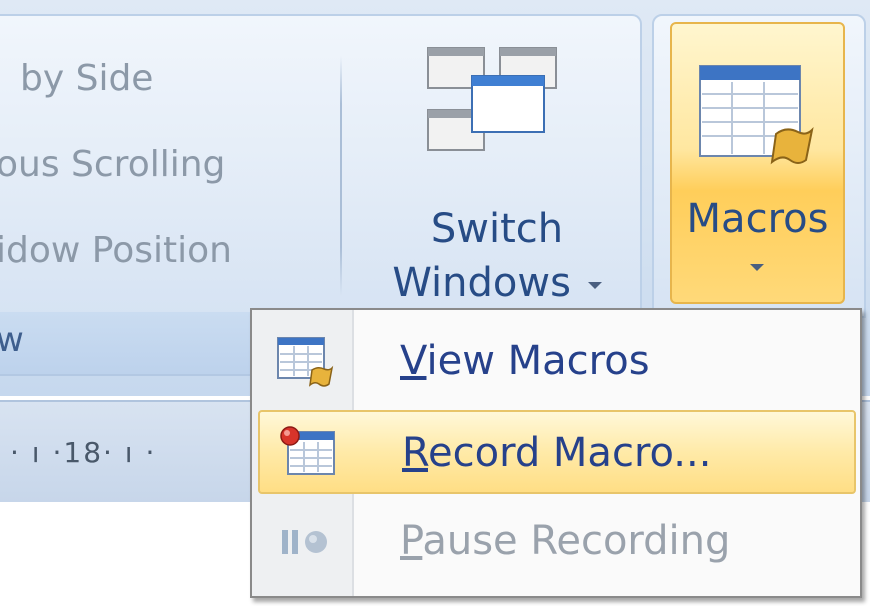  I want to click on switch-windows-icon, so click(492, 99).